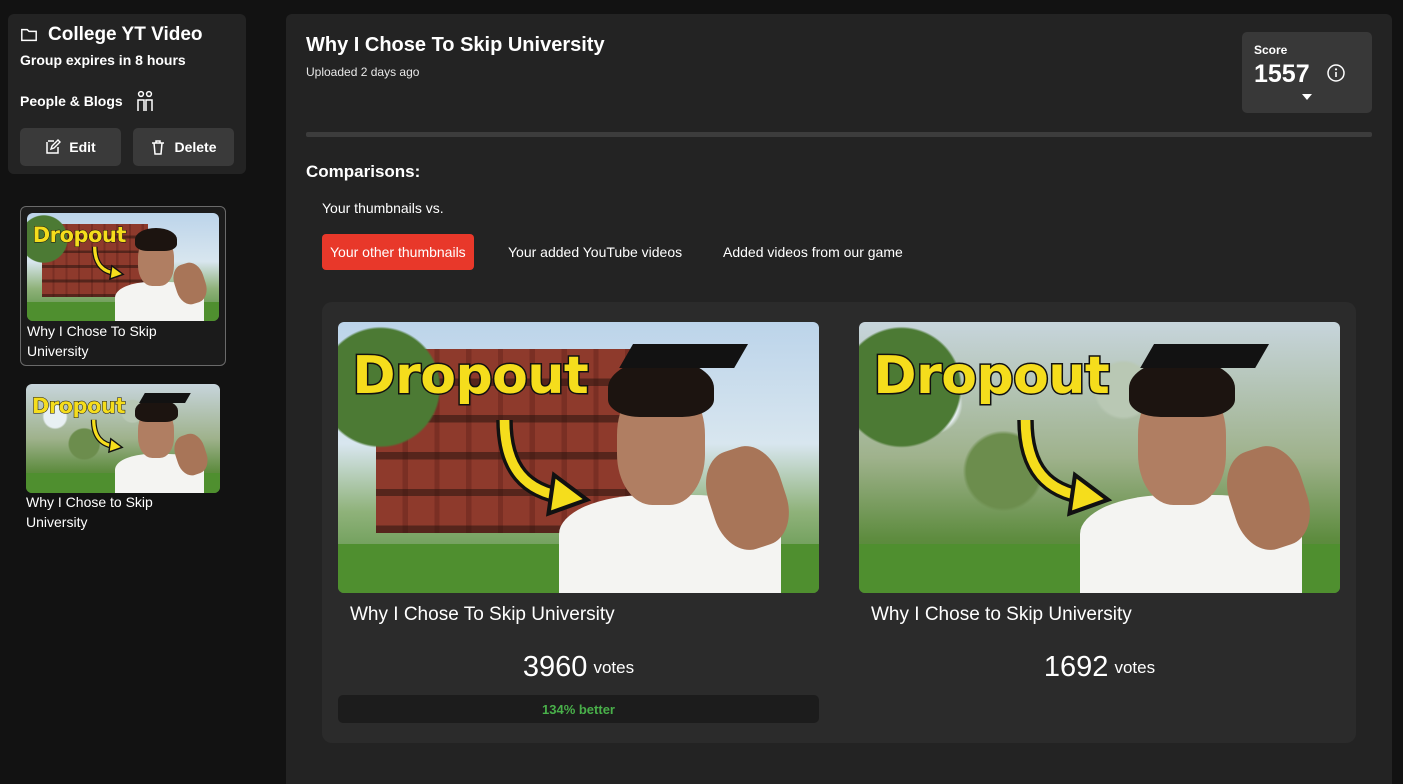 The image size is (1403, 784). I want to click on group-title: College YT Video, so click(111, 35).